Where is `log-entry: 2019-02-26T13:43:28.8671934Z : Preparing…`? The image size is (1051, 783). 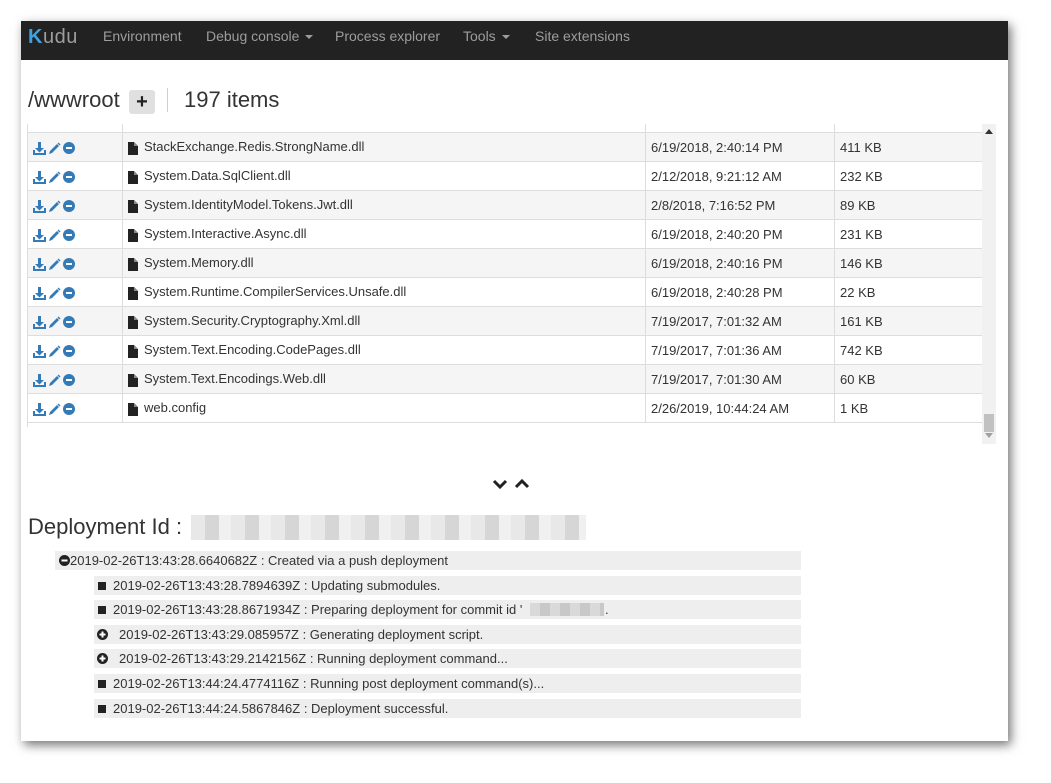 log-entry: 2019-02-26T13:43:28.8671934Z : Preparing… is located at coordinates (447, 609).